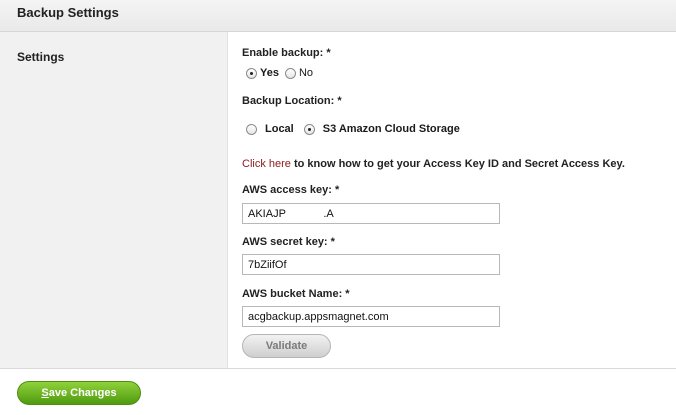 The image size is (676, 415). I want to click on backup-location-local-label: Local, so click(279, 129).